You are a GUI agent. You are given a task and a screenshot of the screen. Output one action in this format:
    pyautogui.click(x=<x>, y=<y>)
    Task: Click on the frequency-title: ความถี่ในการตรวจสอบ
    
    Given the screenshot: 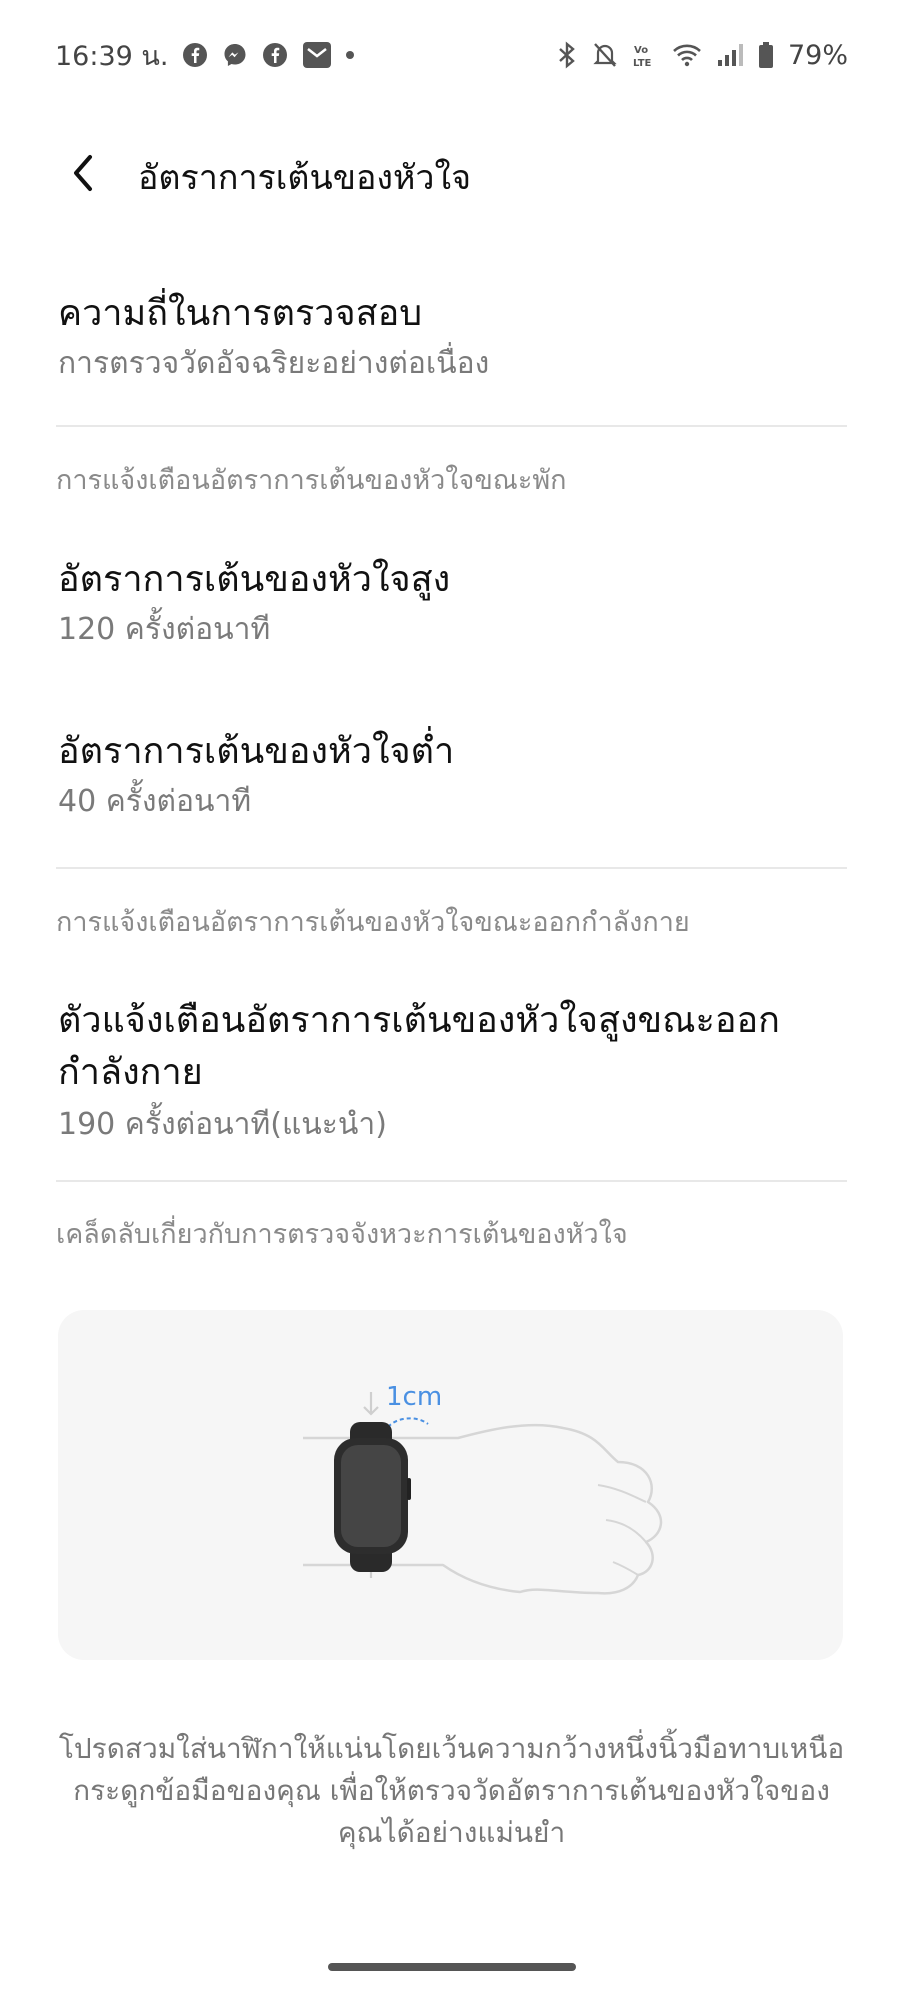 What is the action you would take?
    pyautogui.click(x=240, y=313)
    